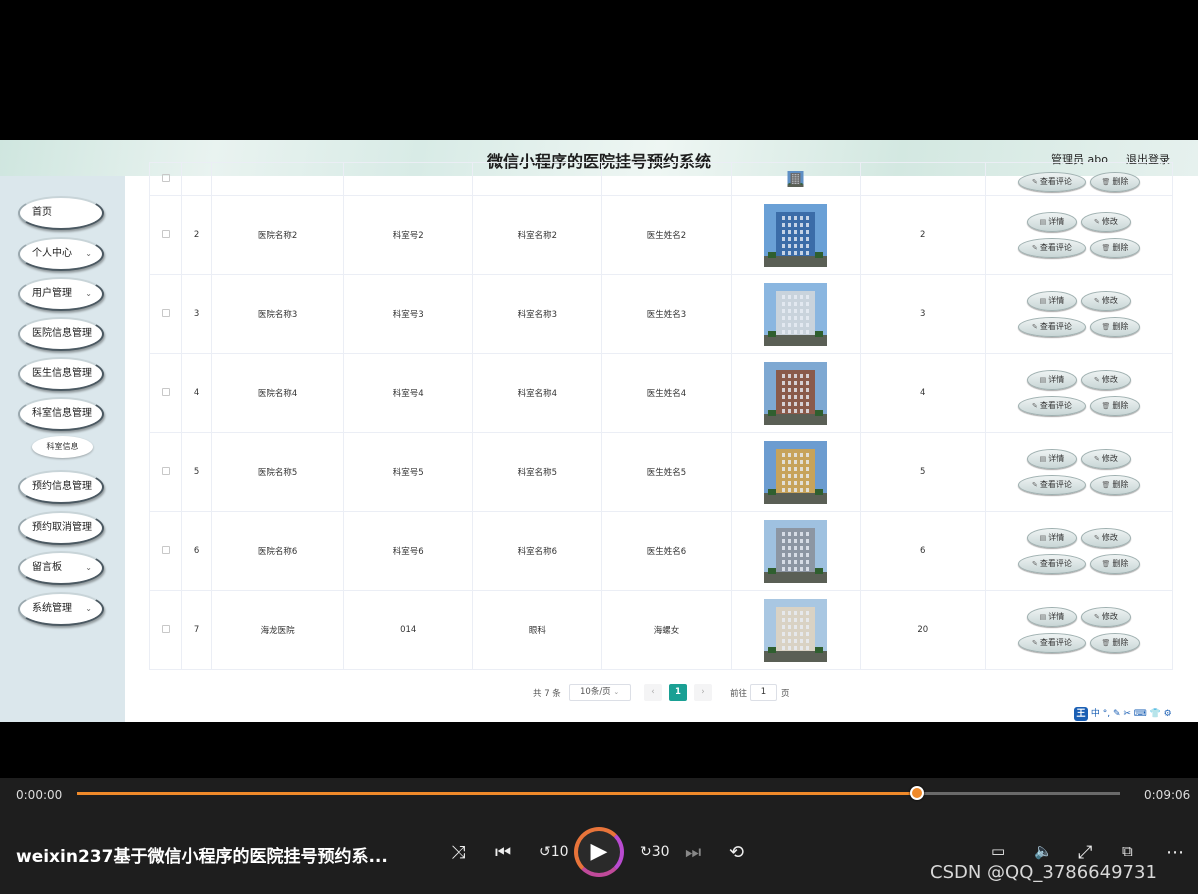 This screenshot has height=894, width=1198. I want to click on menu-item-label: 系统管理, so click(52, 608).